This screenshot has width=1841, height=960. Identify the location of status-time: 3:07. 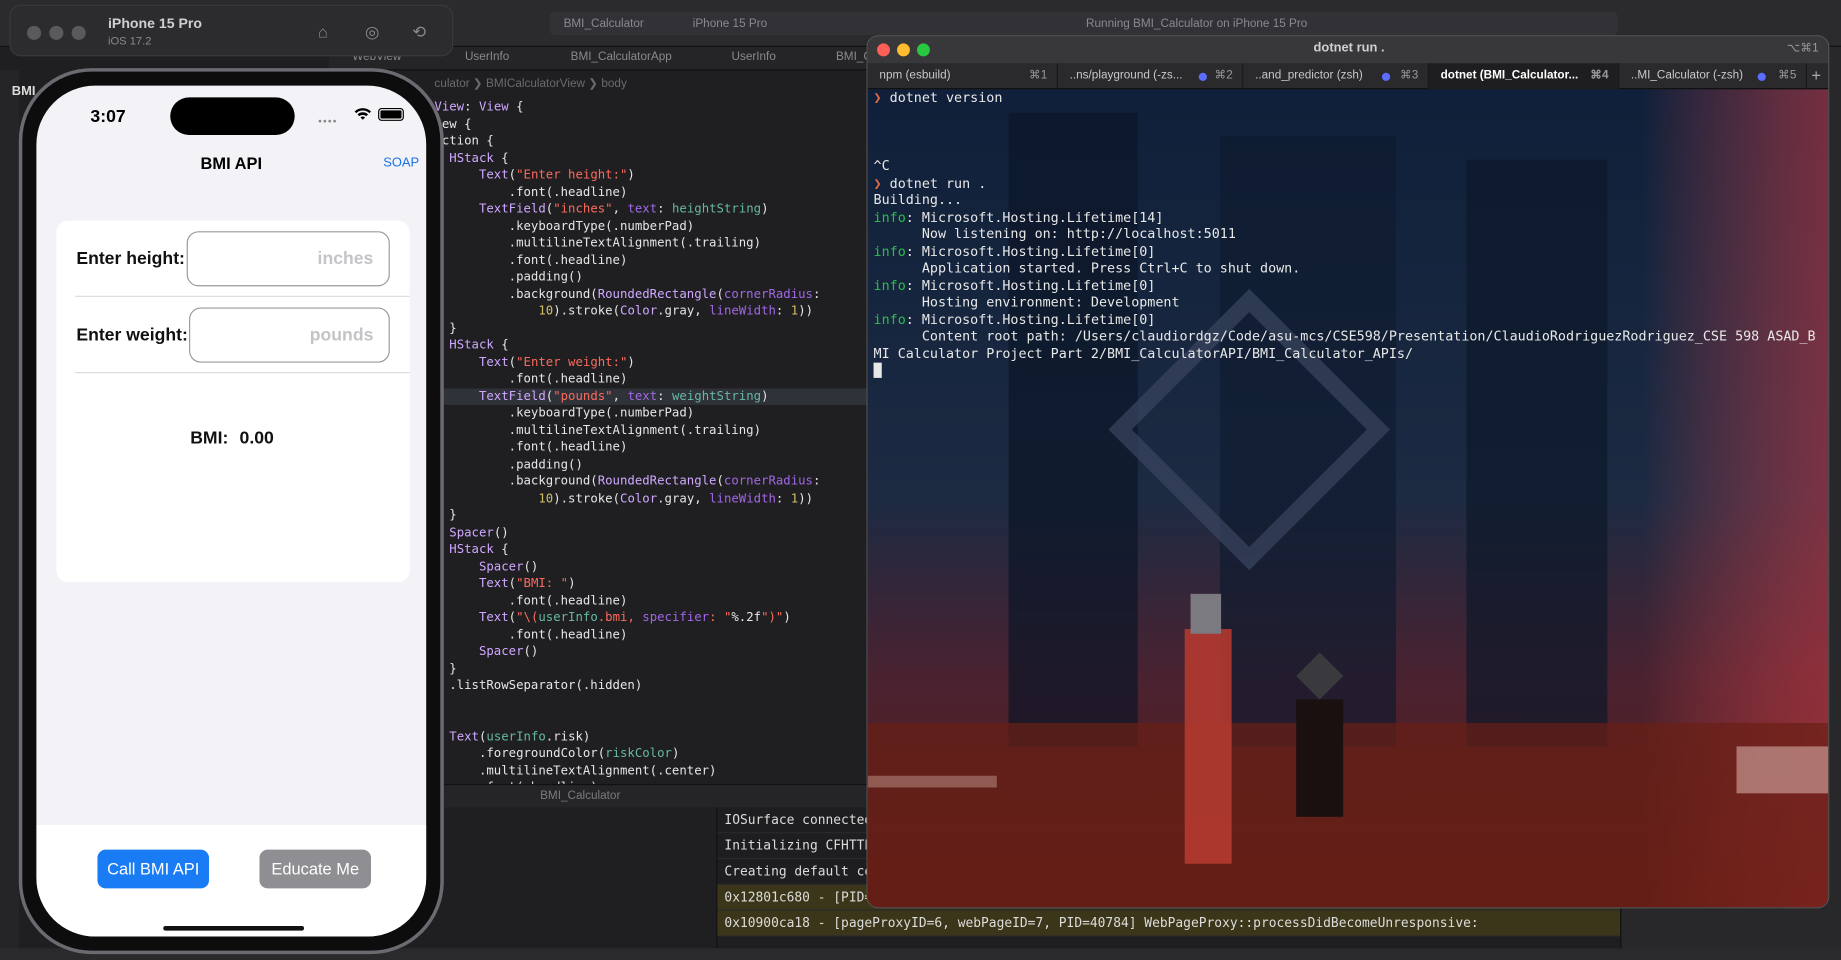
(108, 116).